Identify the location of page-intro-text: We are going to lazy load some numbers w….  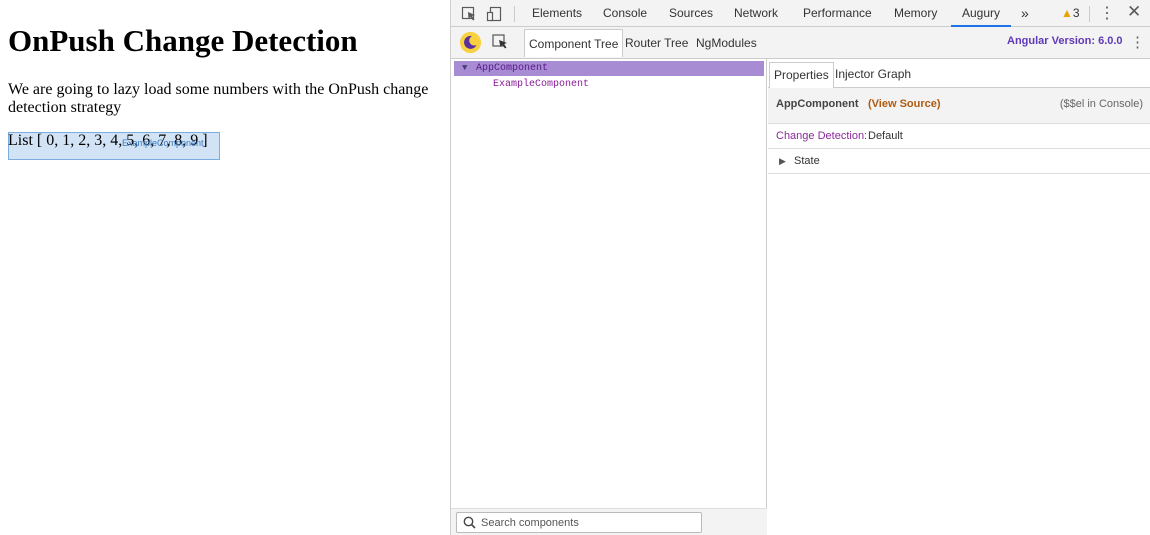
(218, 98).